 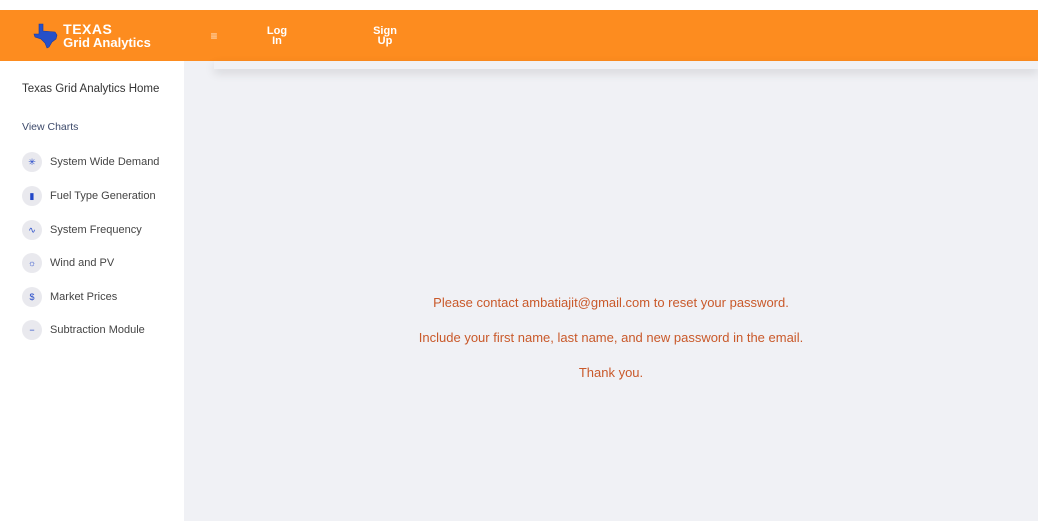 I want to click on signup-label-line1: Sign, so click(x=385, y=30).